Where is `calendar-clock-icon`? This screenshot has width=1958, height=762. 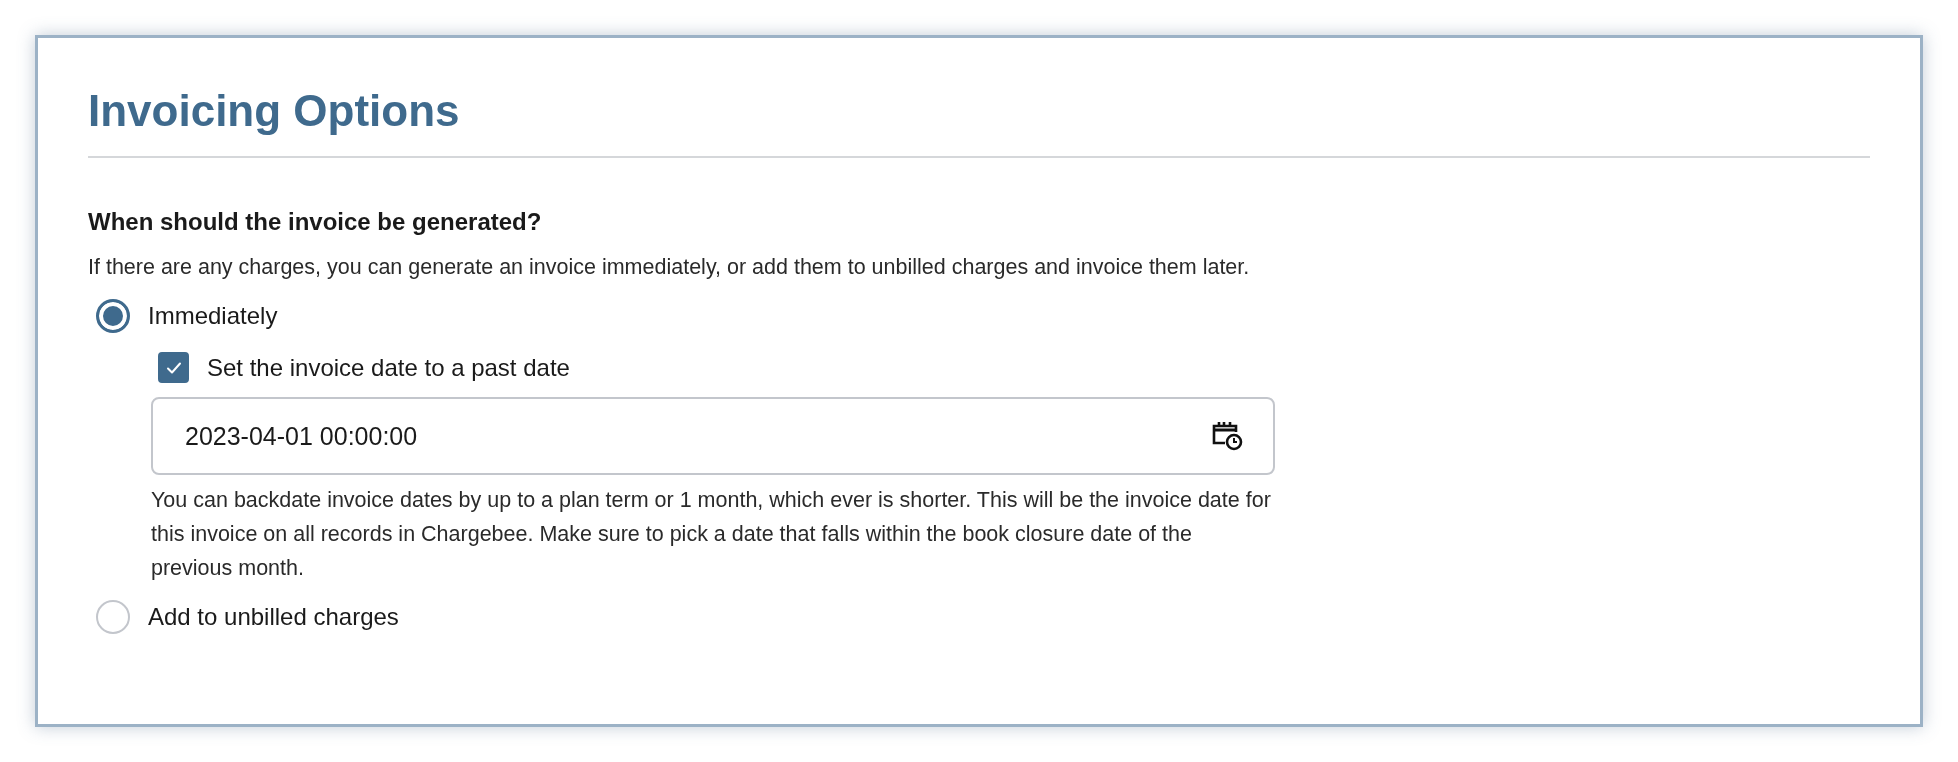
calendar-clock-icon is located at coordinates (1227, 436).